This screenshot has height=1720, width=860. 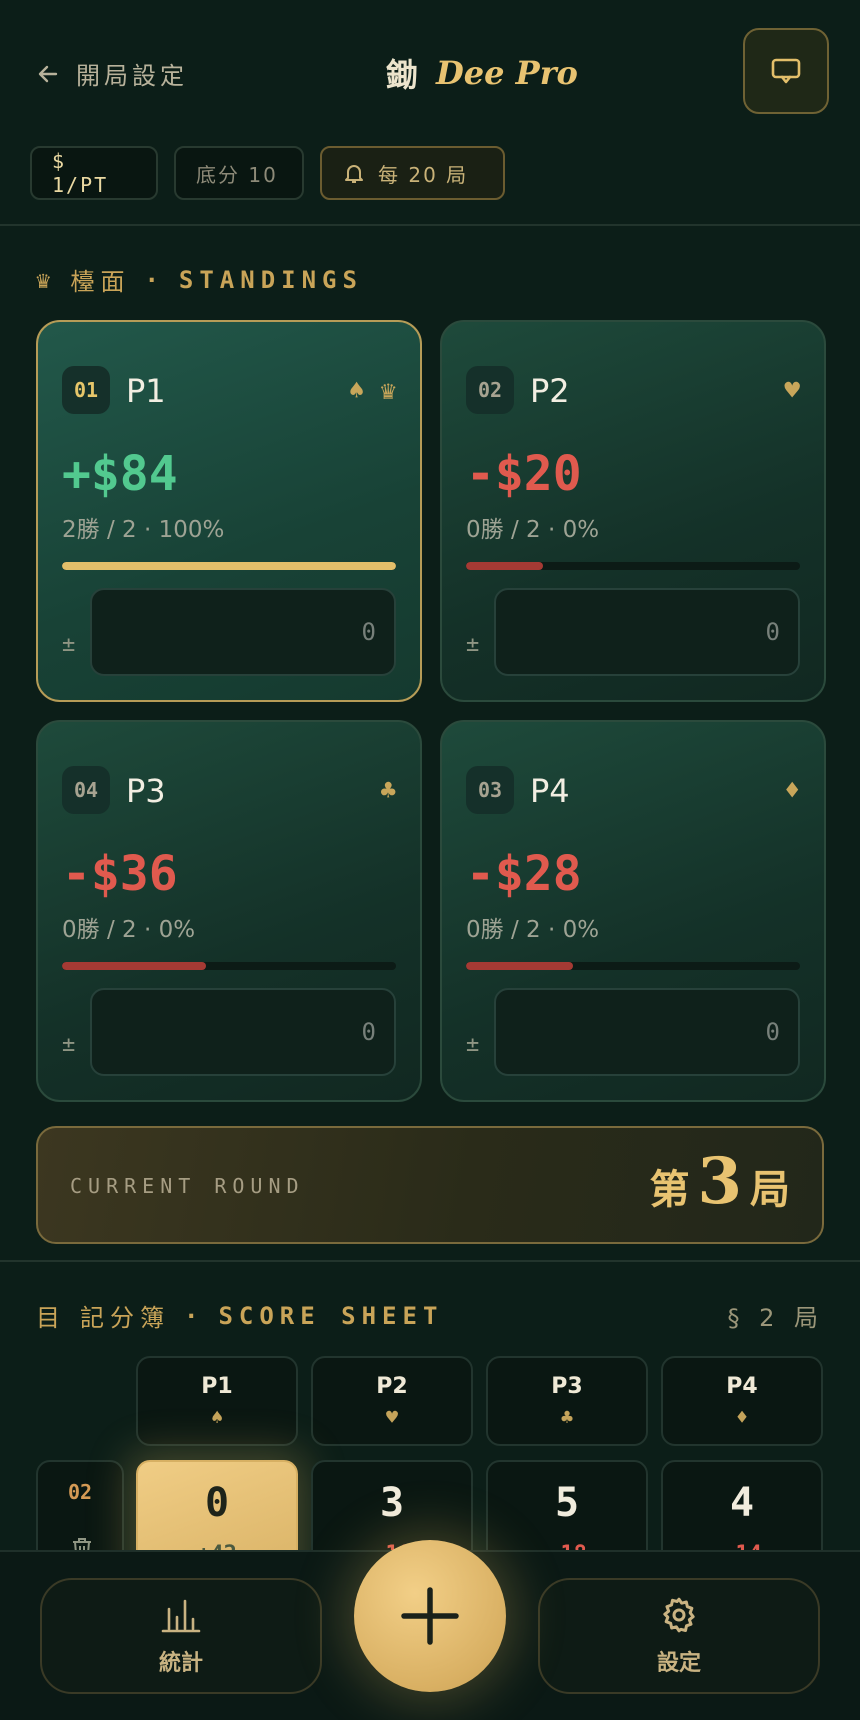 What do you see at coordinates (194, 1315) in the screenshot?
I see `score-sheet-title-sep: ·` at bounding box center [194, 1315].